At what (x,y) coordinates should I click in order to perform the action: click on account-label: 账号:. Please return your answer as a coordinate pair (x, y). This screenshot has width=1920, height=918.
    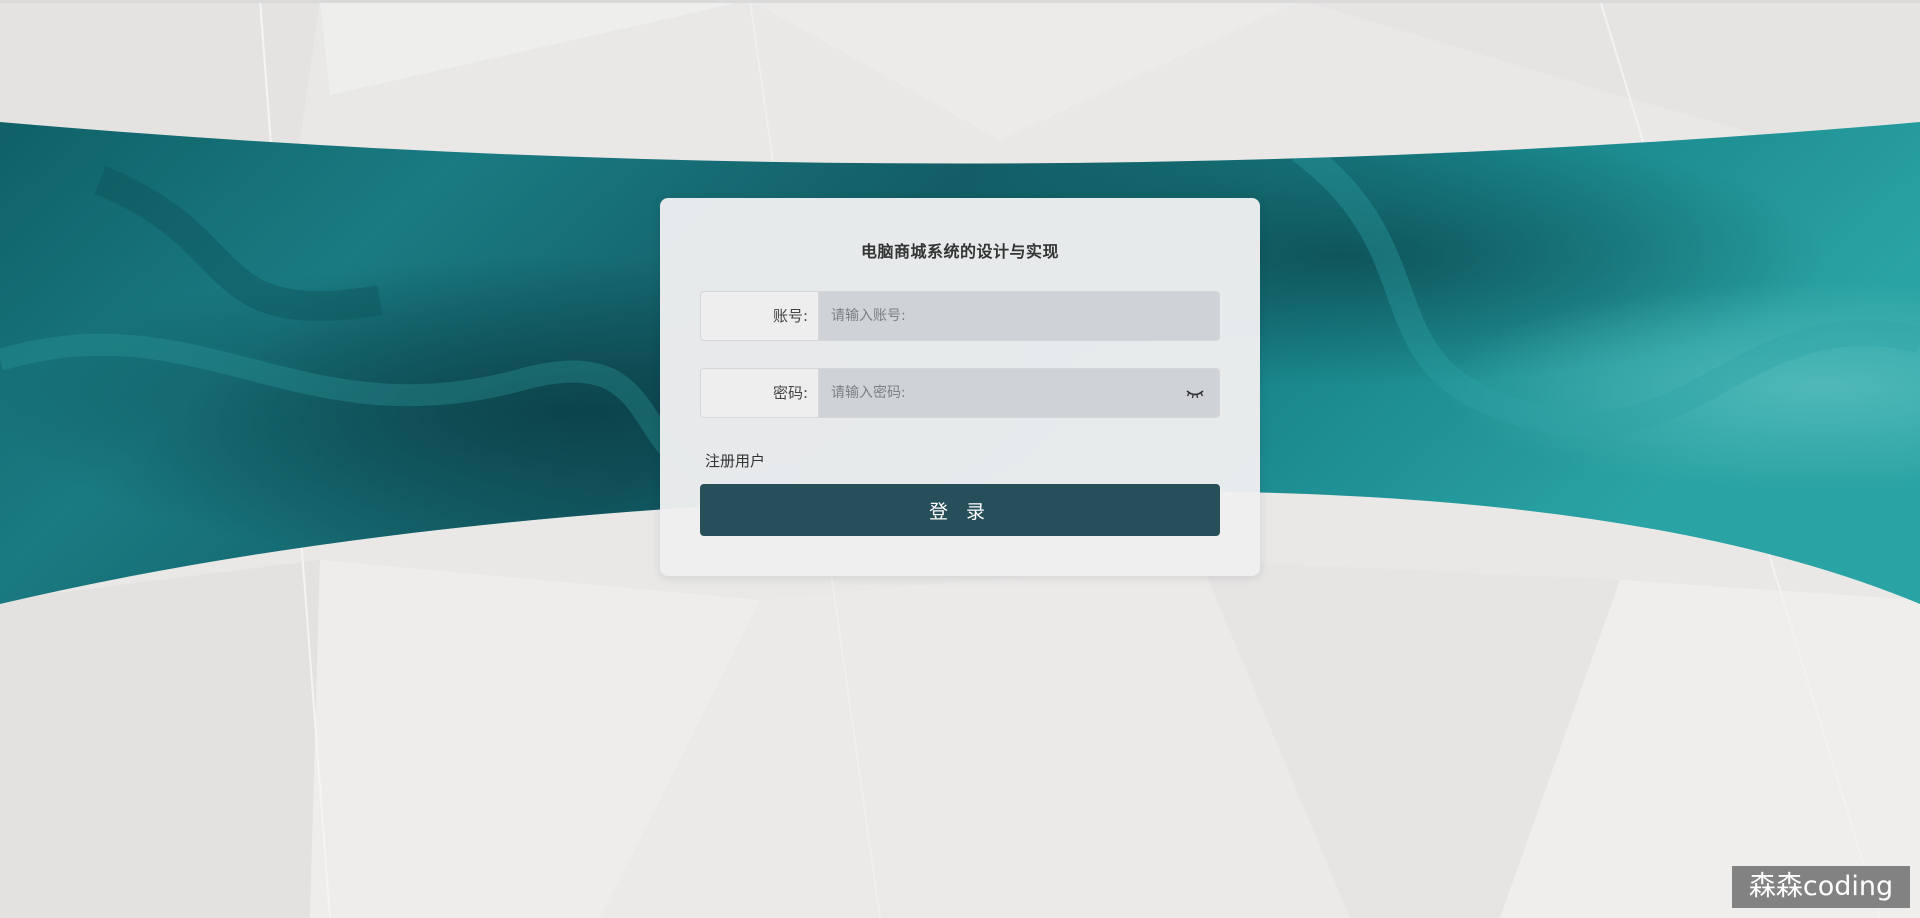
    Looking at the image, I should click on (760, 316).